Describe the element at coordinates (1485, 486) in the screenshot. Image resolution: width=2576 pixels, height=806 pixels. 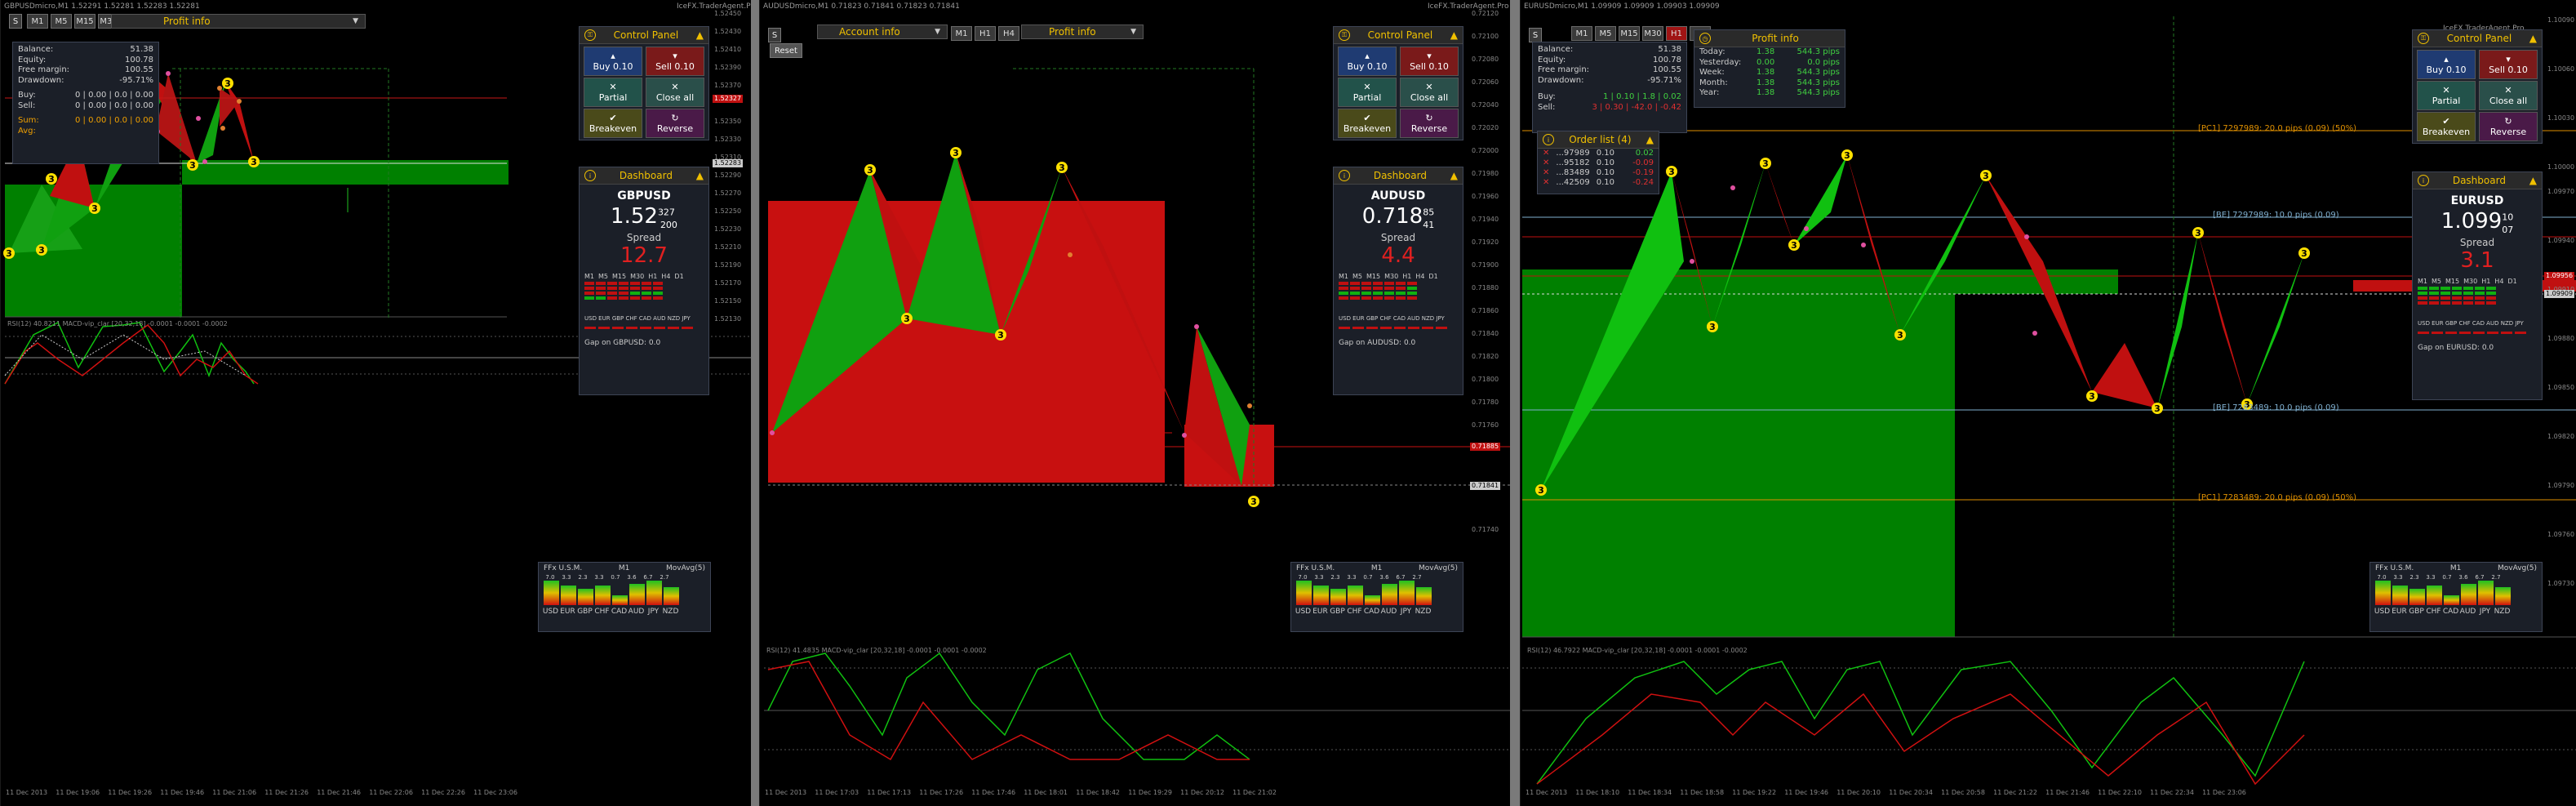
I see `current-price-tag: 0.71841` at that location.